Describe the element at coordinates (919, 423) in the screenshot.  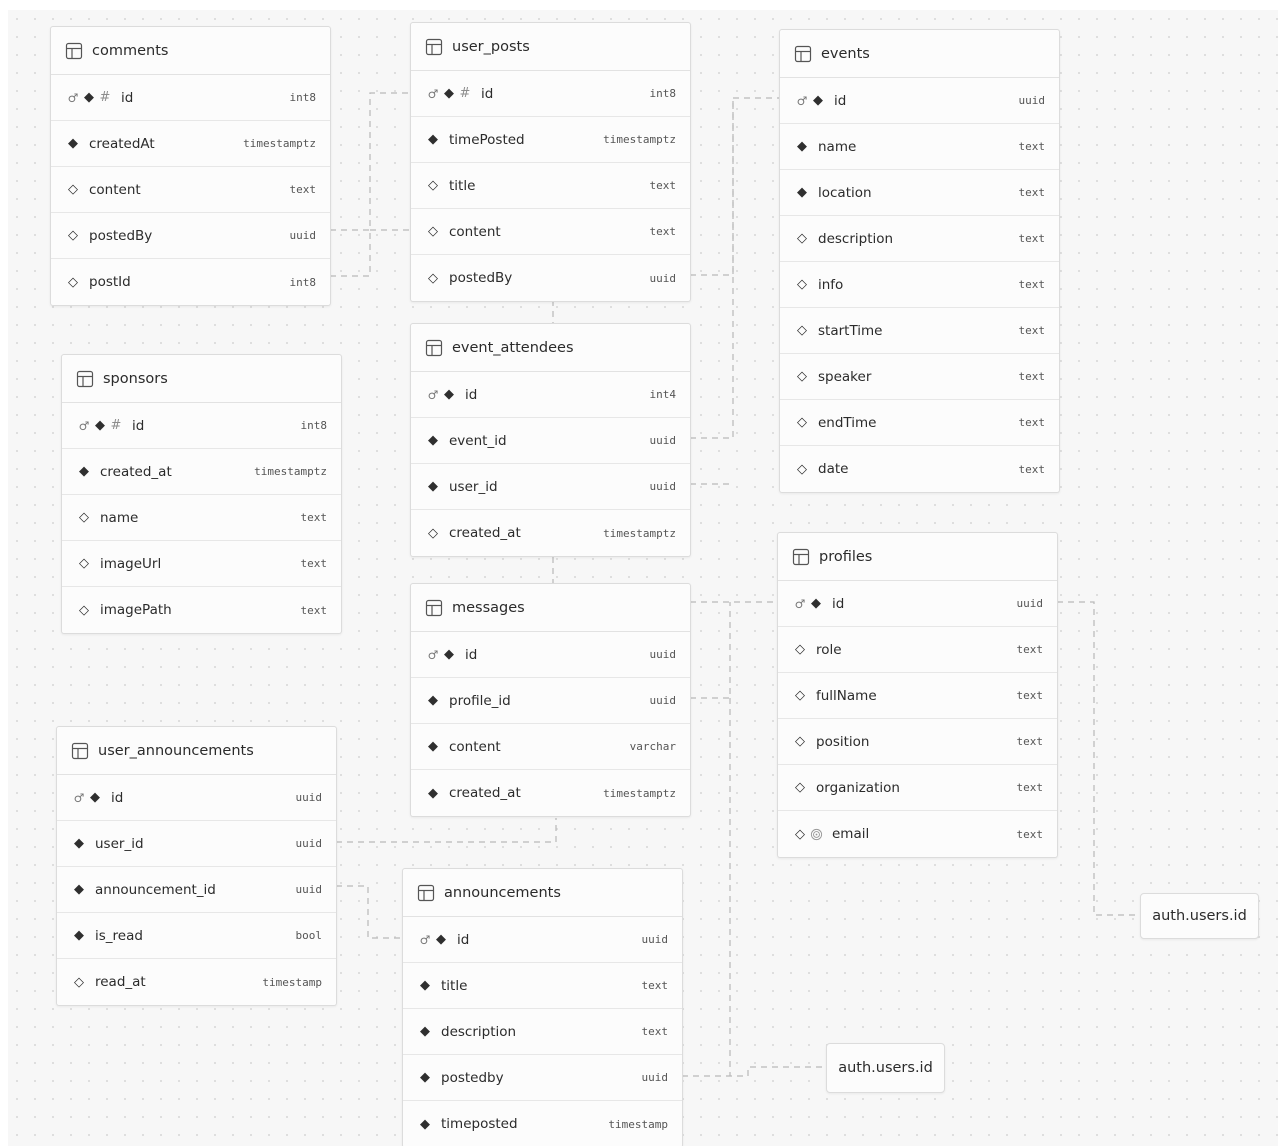
I see `column-row: ◇ endTime text` at that location.